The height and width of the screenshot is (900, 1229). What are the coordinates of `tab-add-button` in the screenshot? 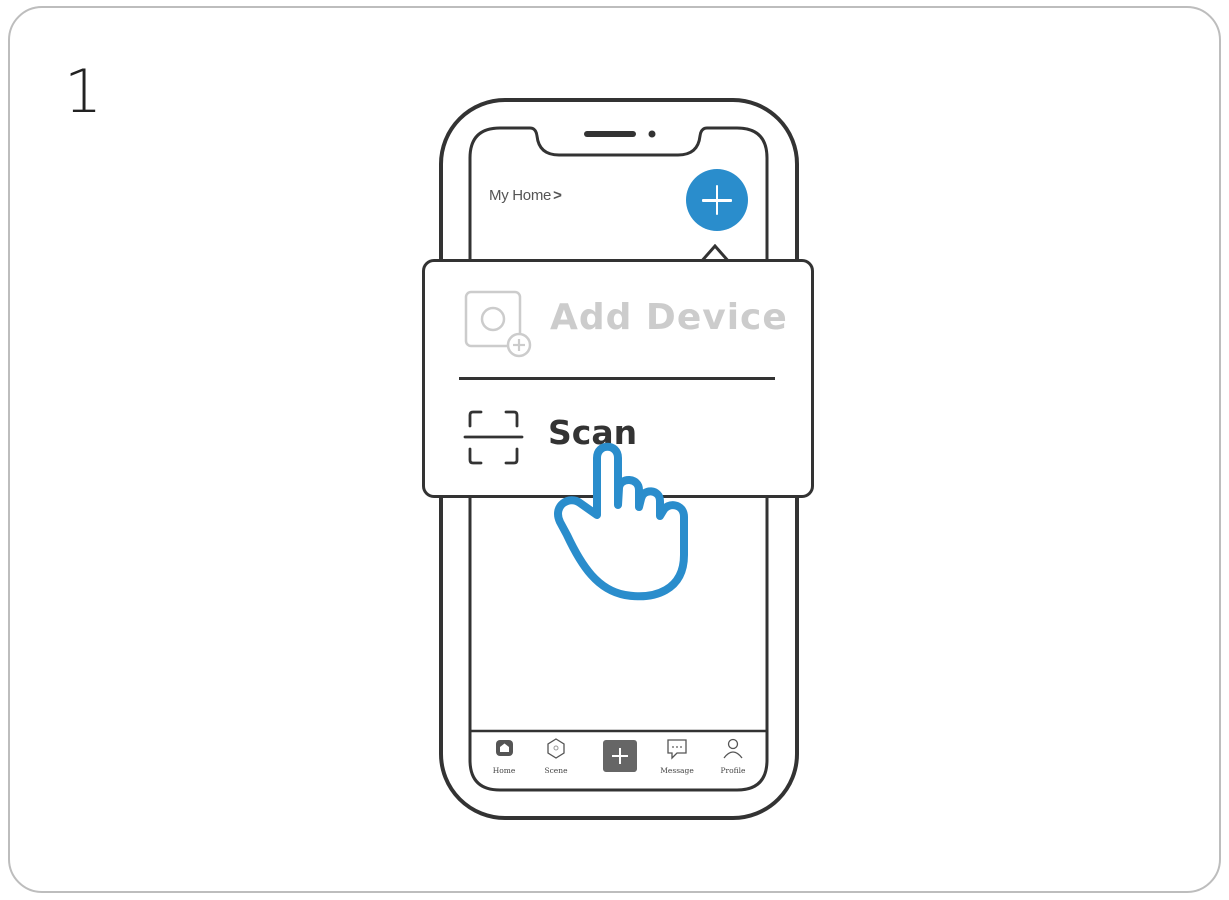 It's located at (620, 756).